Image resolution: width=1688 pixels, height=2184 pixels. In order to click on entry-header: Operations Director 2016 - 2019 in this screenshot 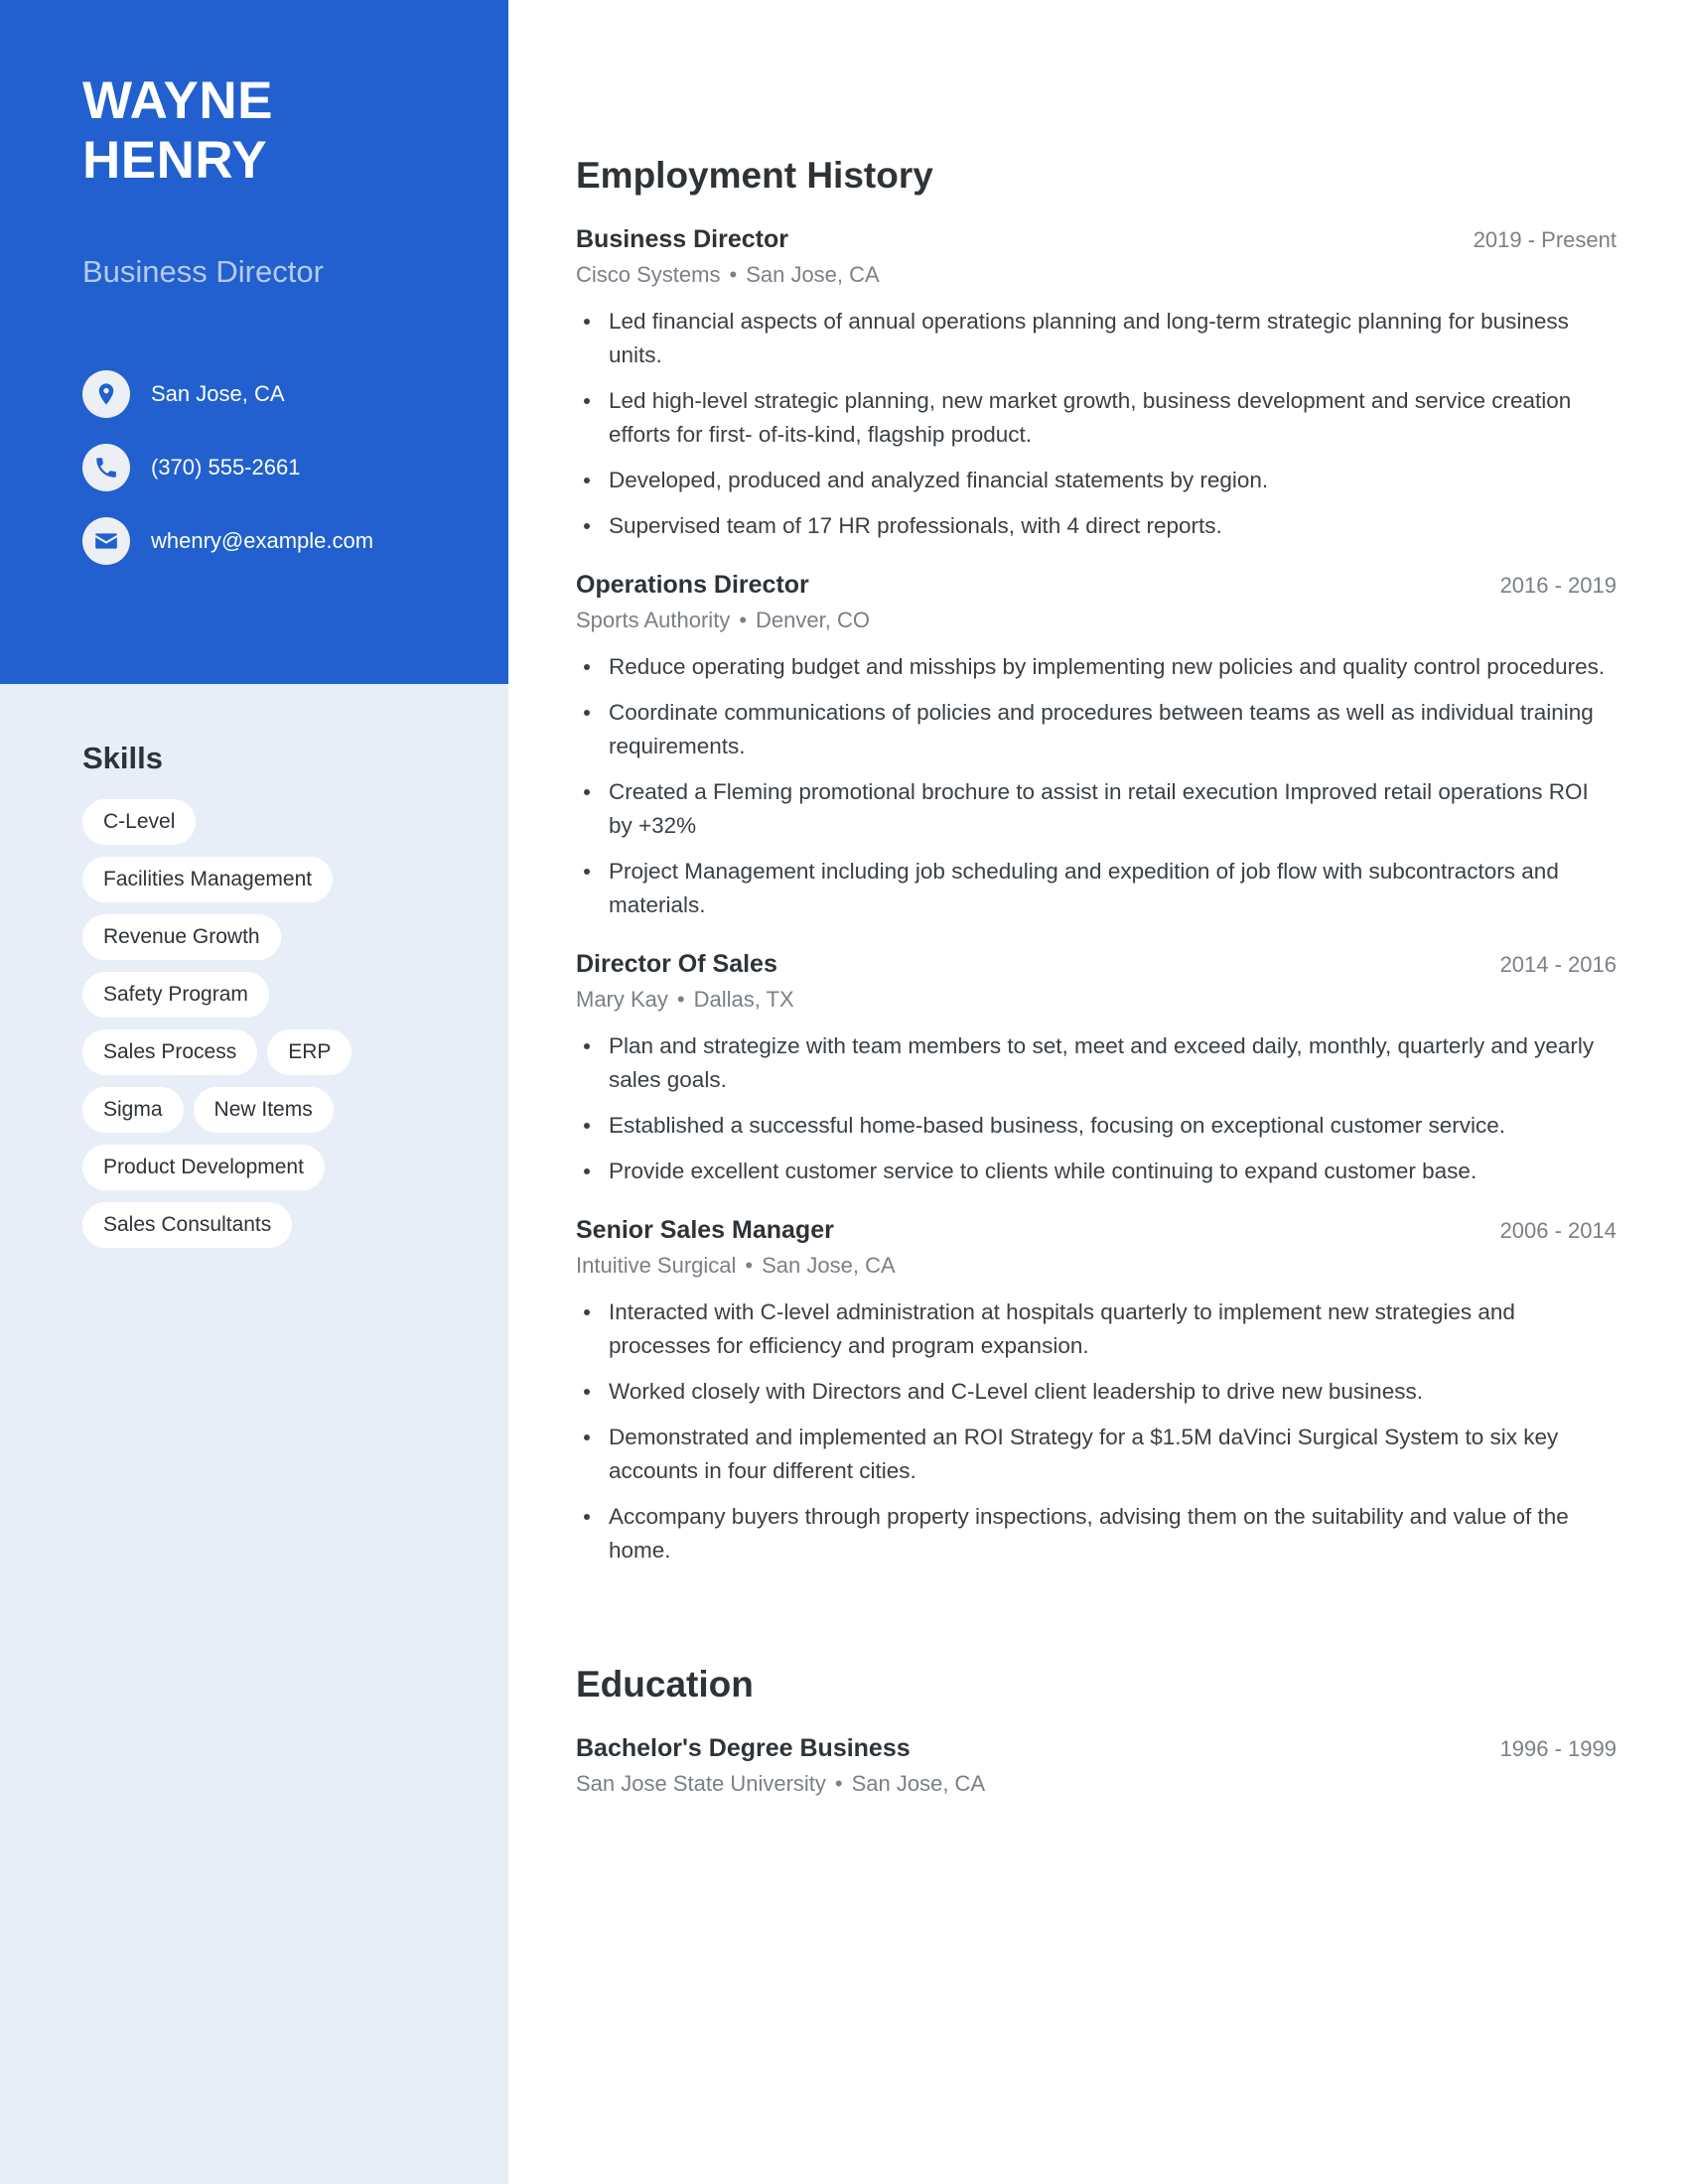, I will do `click(1096, 585)`.